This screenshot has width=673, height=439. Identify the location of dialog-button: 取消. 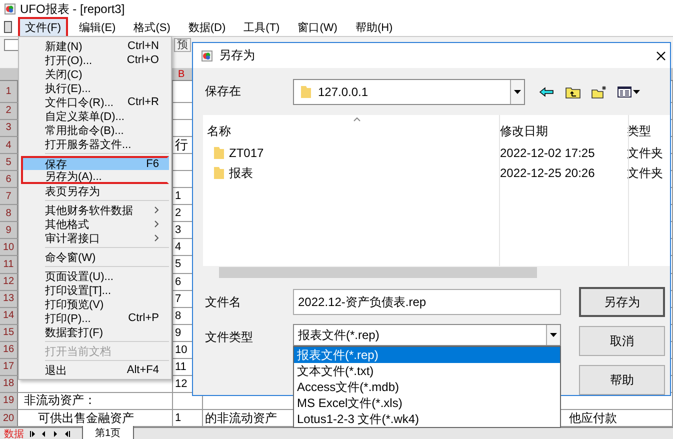
(622, 341).